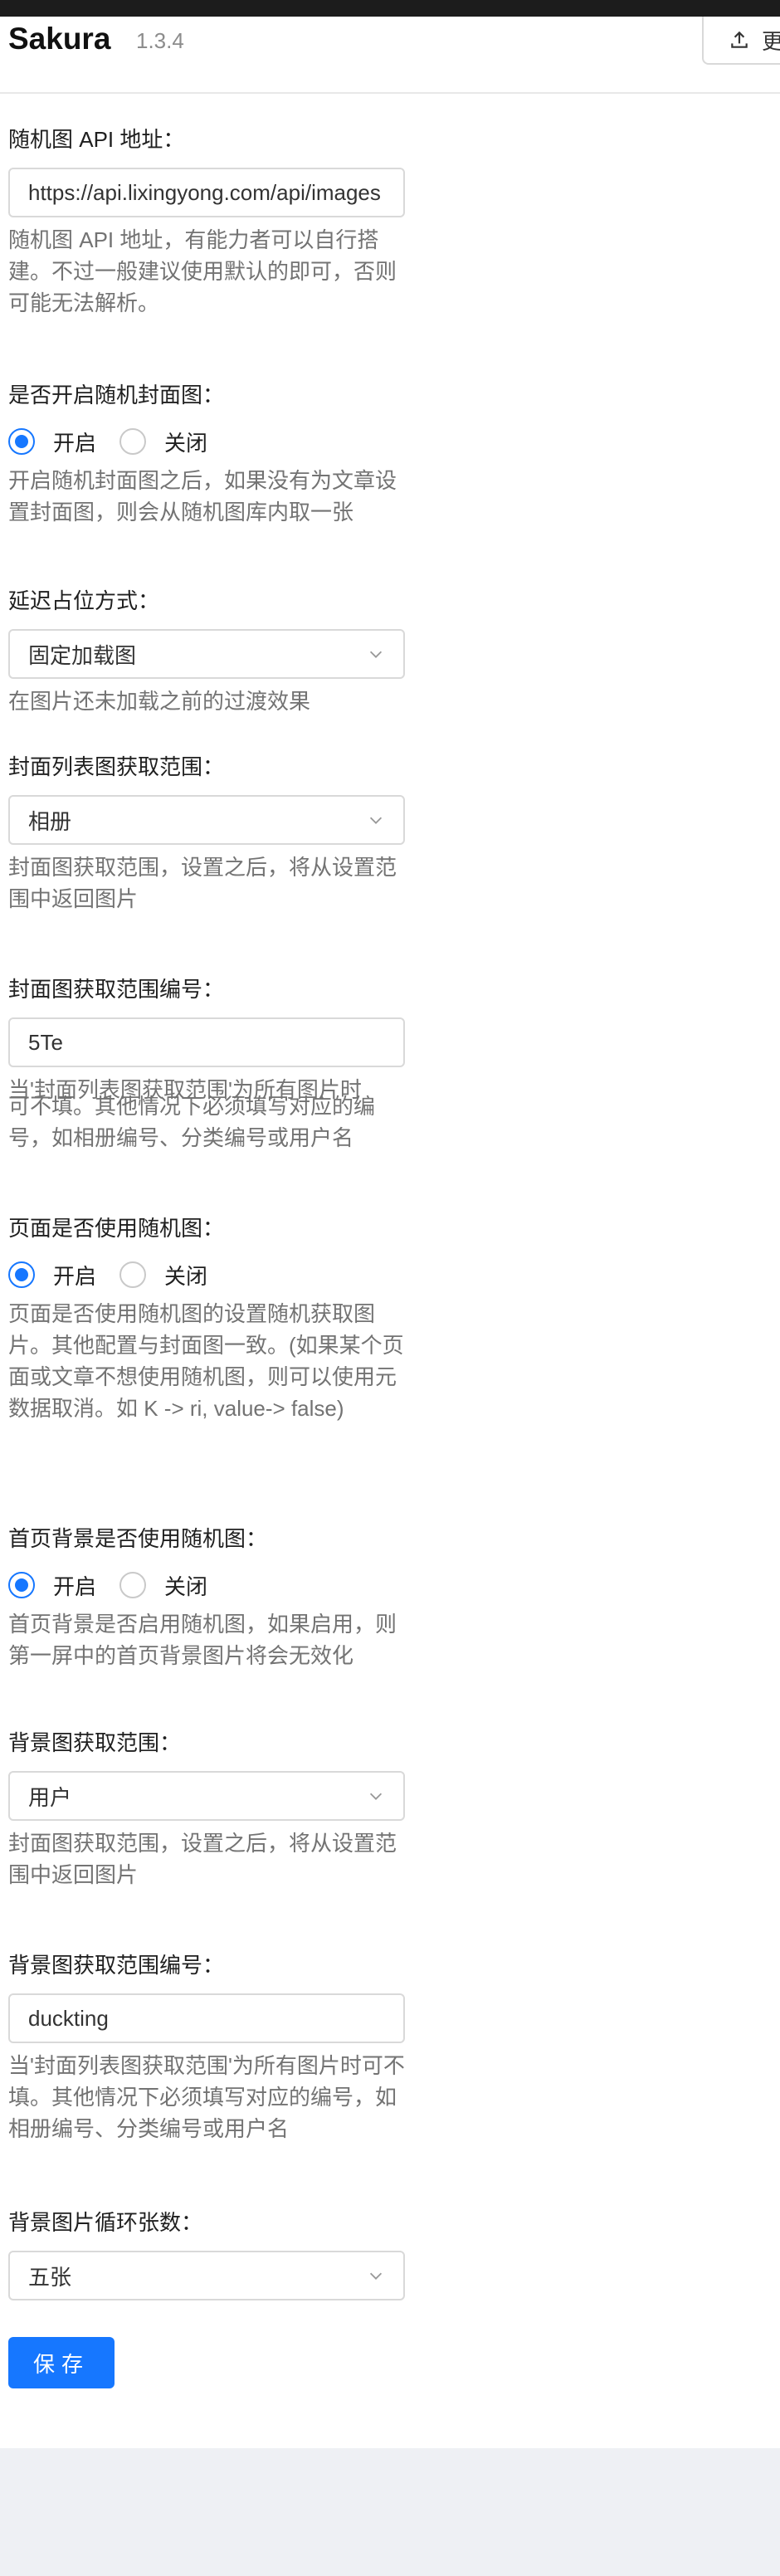 The width and height of the screenshot is (780, 2576). What do you see at coordinates (116, 767) in the screenshot?
I see `cover-range-label: 封面列表图获取范围：` at bounding box center [116, 767].